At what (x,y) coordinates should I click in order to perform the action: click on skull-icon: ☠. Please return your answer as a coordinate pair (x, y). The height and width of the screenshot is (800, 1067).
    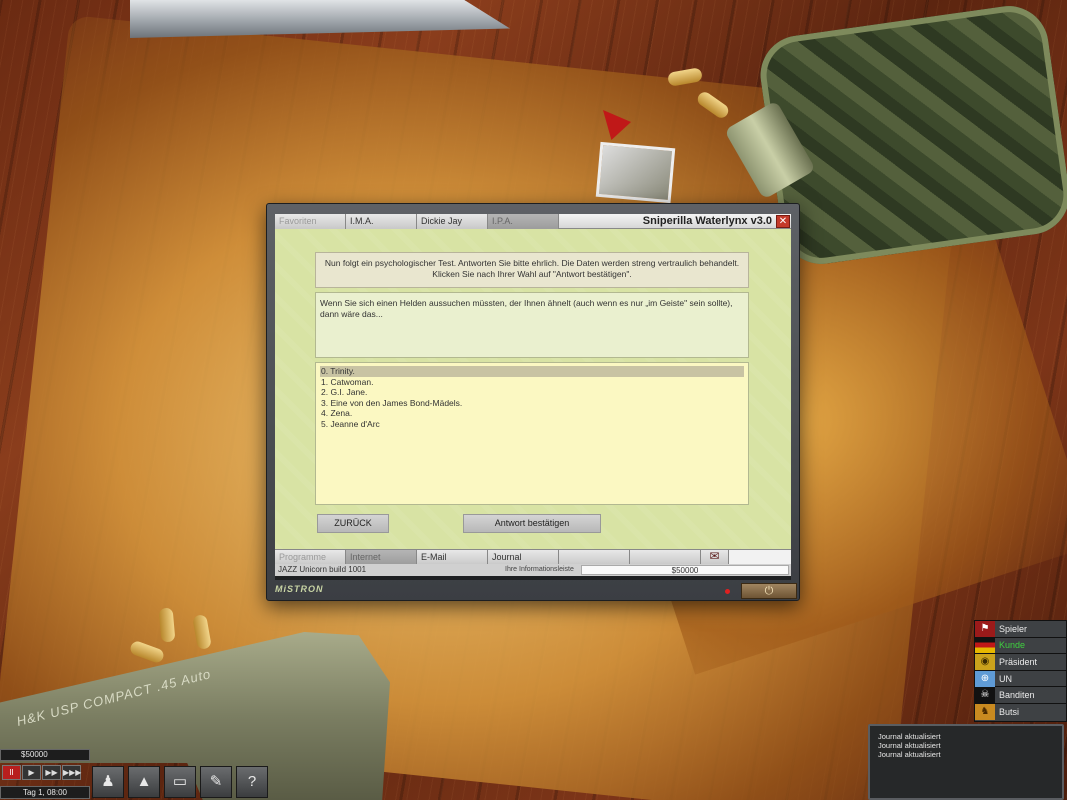
    Looking at the image, I should click on (985, 695).